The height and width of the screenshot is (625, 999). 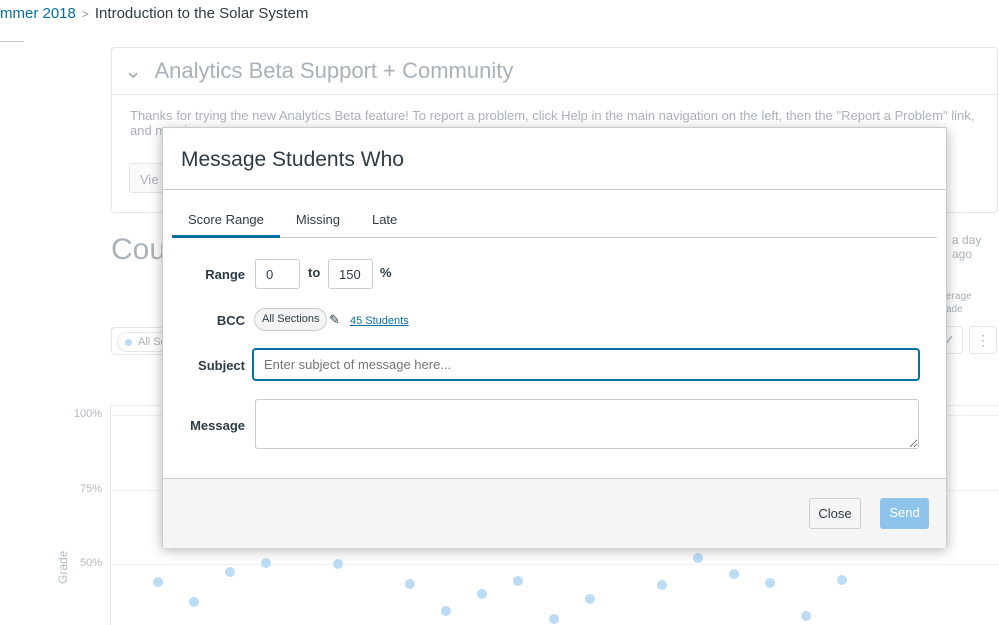 What do you see at coordinates (128, 342) in the screenshot?
I see `dot-icon` at bounding box center [128, 342].